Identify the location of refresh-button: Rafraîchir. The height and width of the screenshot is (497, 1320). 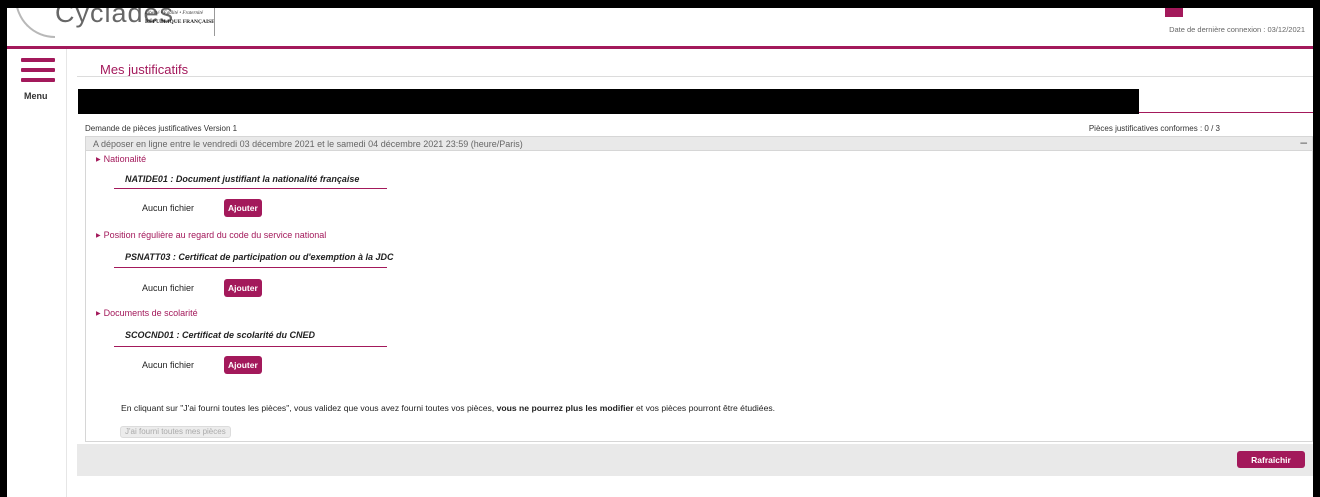
(1271, 459).